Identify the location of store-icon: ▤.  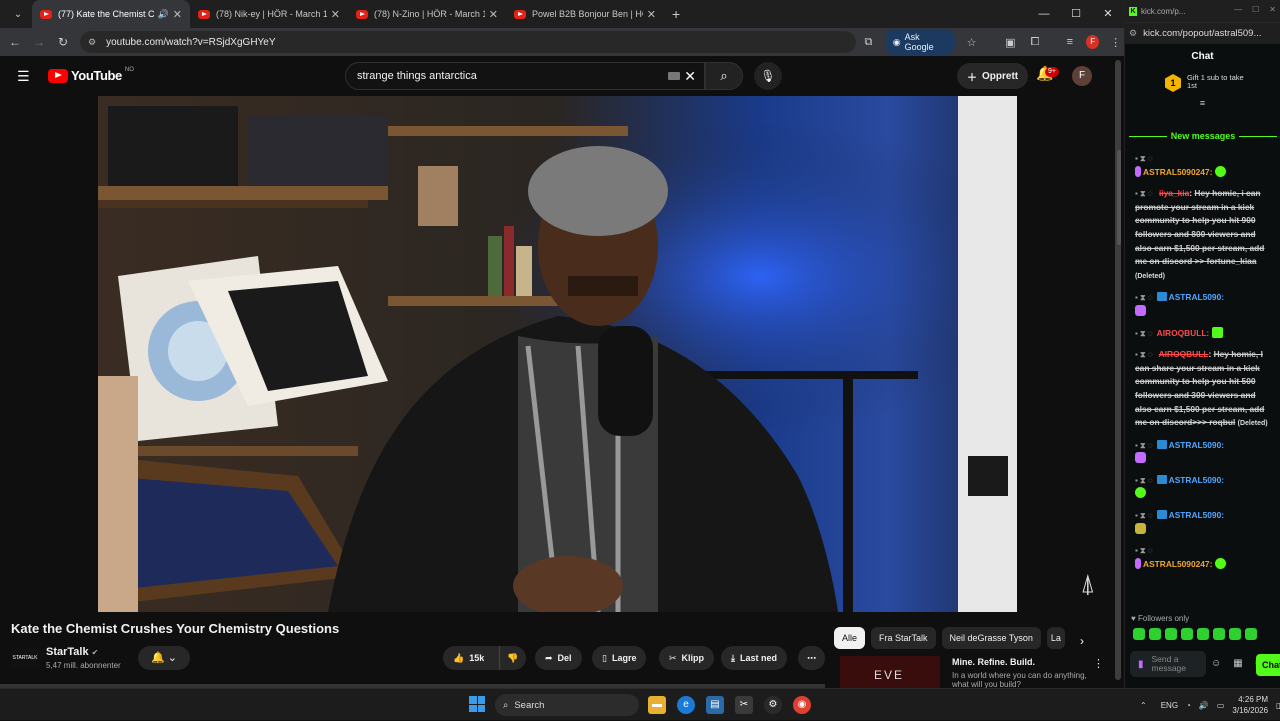
(715, 705).